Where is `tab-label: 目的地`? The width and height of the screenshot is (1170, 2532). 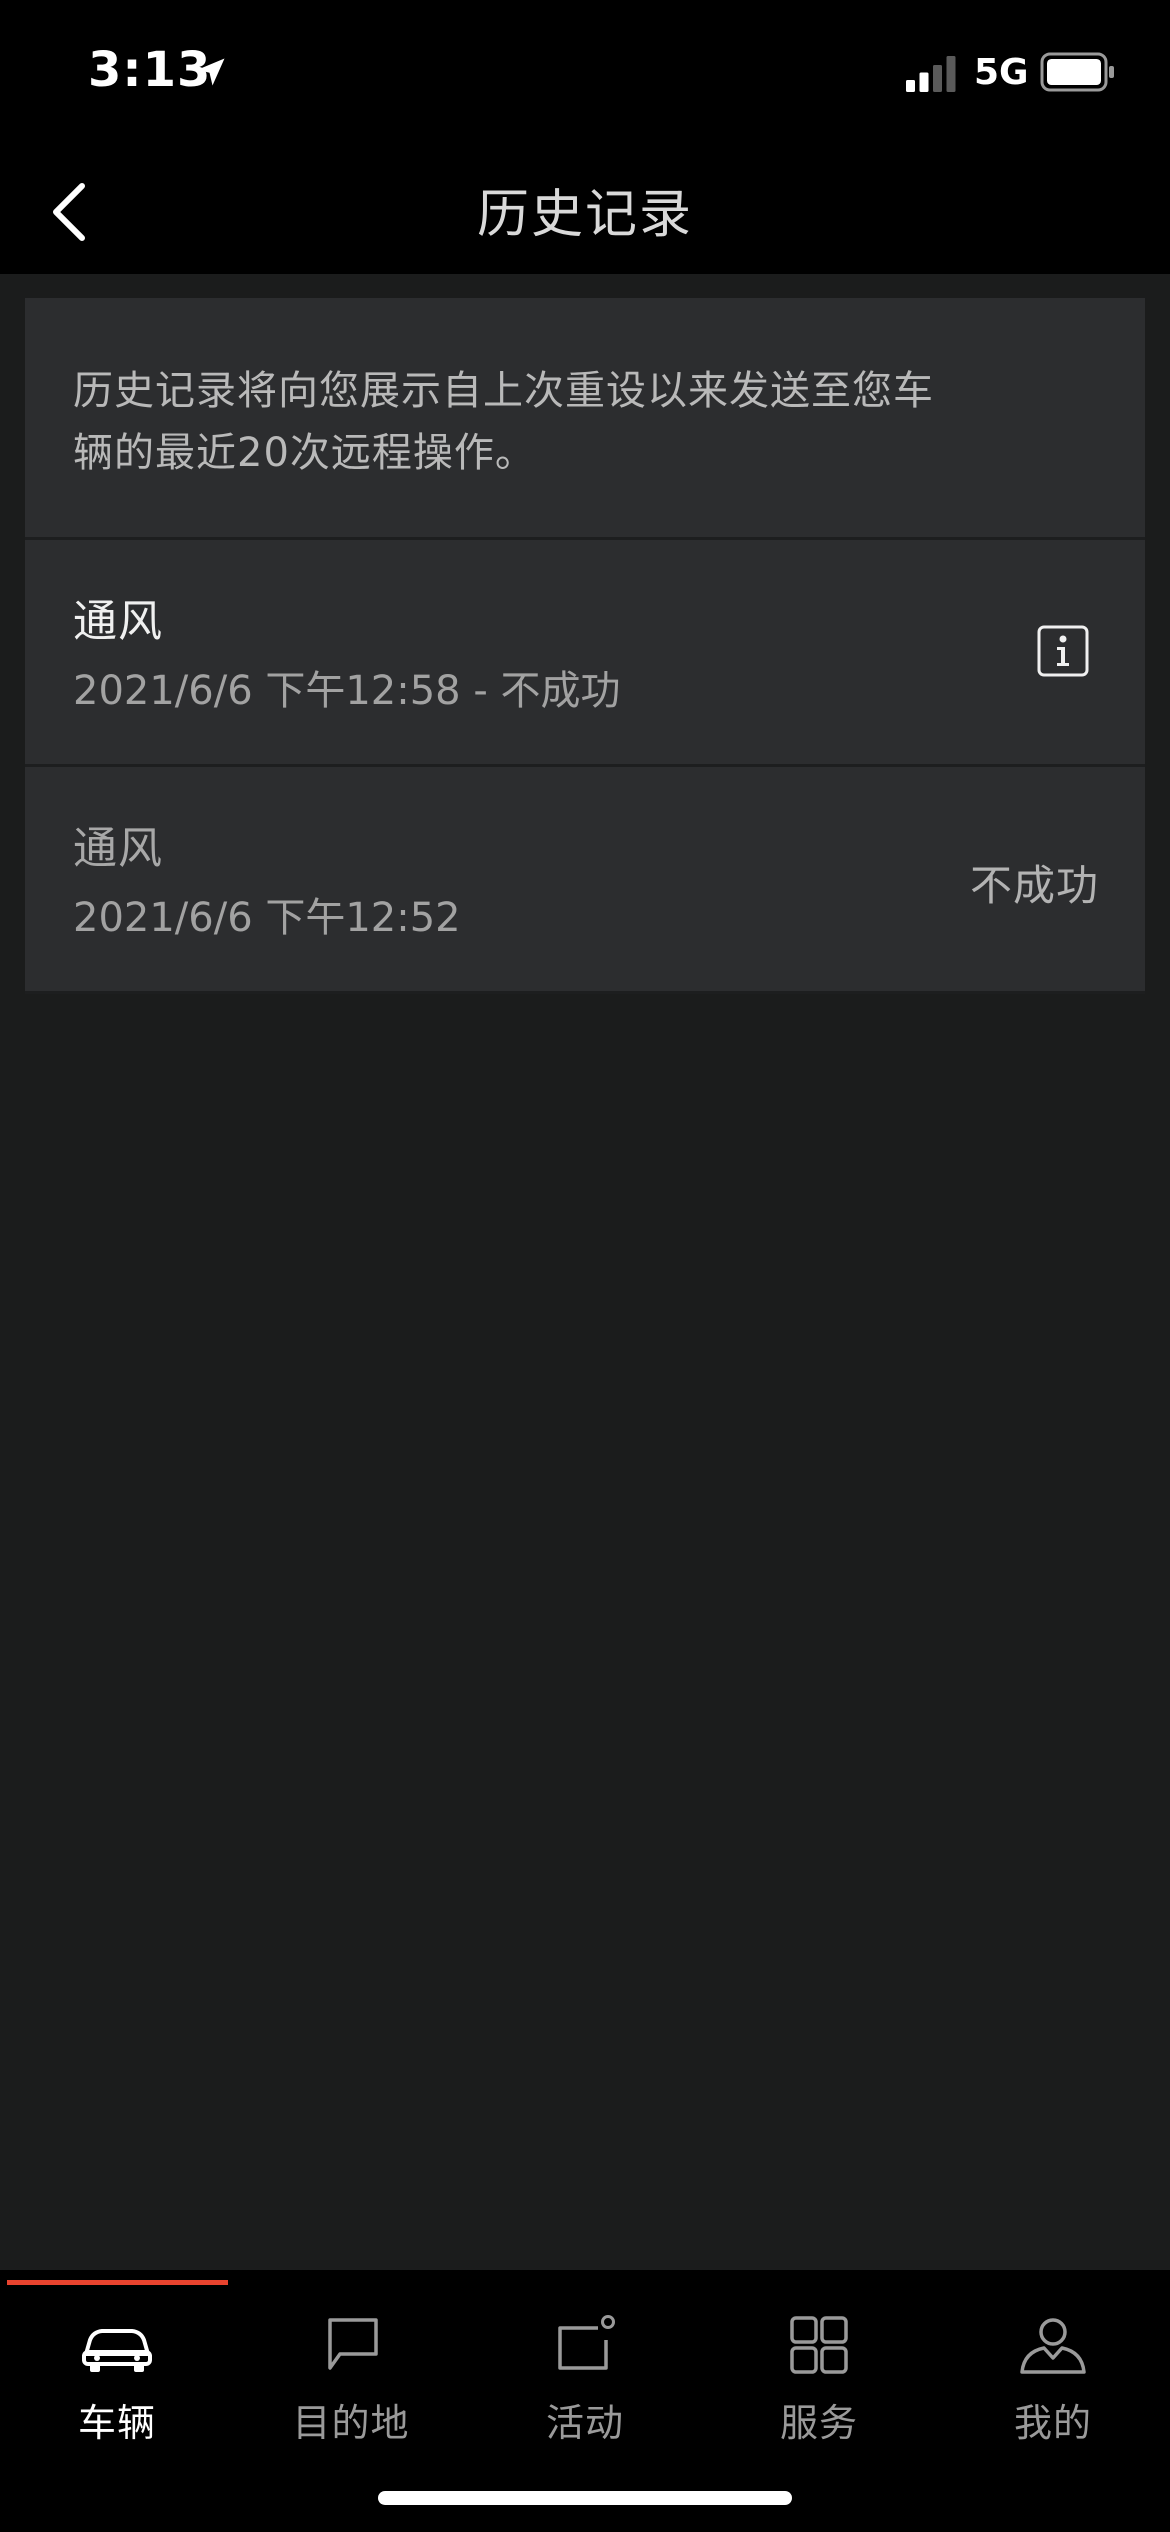
tab-label: 目的地 is located at coordinates (351, 2423).